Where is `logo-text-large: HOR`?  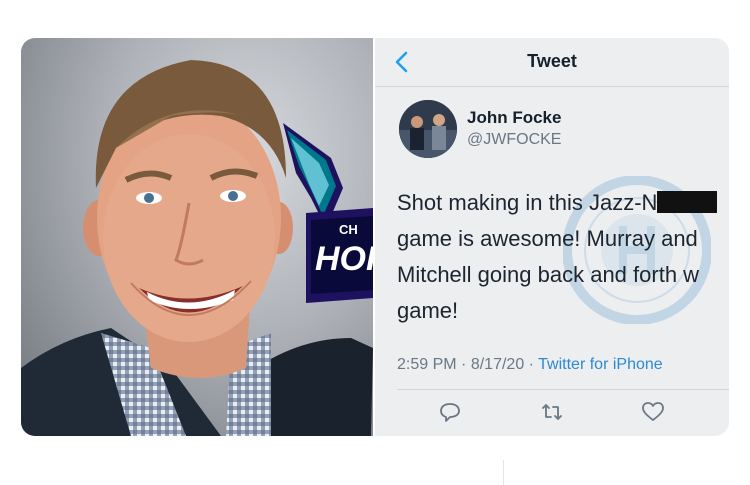 logo-text-large: HOR is located at coordinates (344, 259).